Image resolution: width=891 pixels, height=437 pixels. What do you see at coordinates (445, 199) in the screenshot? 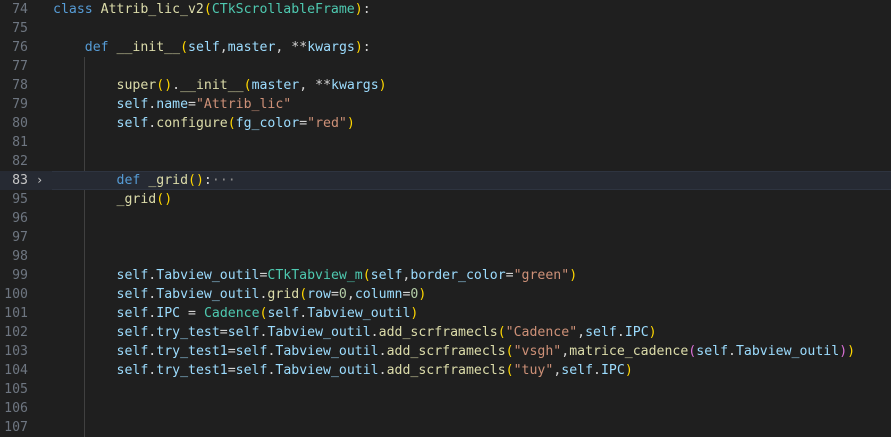
I see `code-line: 95 _grid()` at bounding box center [445, 199].